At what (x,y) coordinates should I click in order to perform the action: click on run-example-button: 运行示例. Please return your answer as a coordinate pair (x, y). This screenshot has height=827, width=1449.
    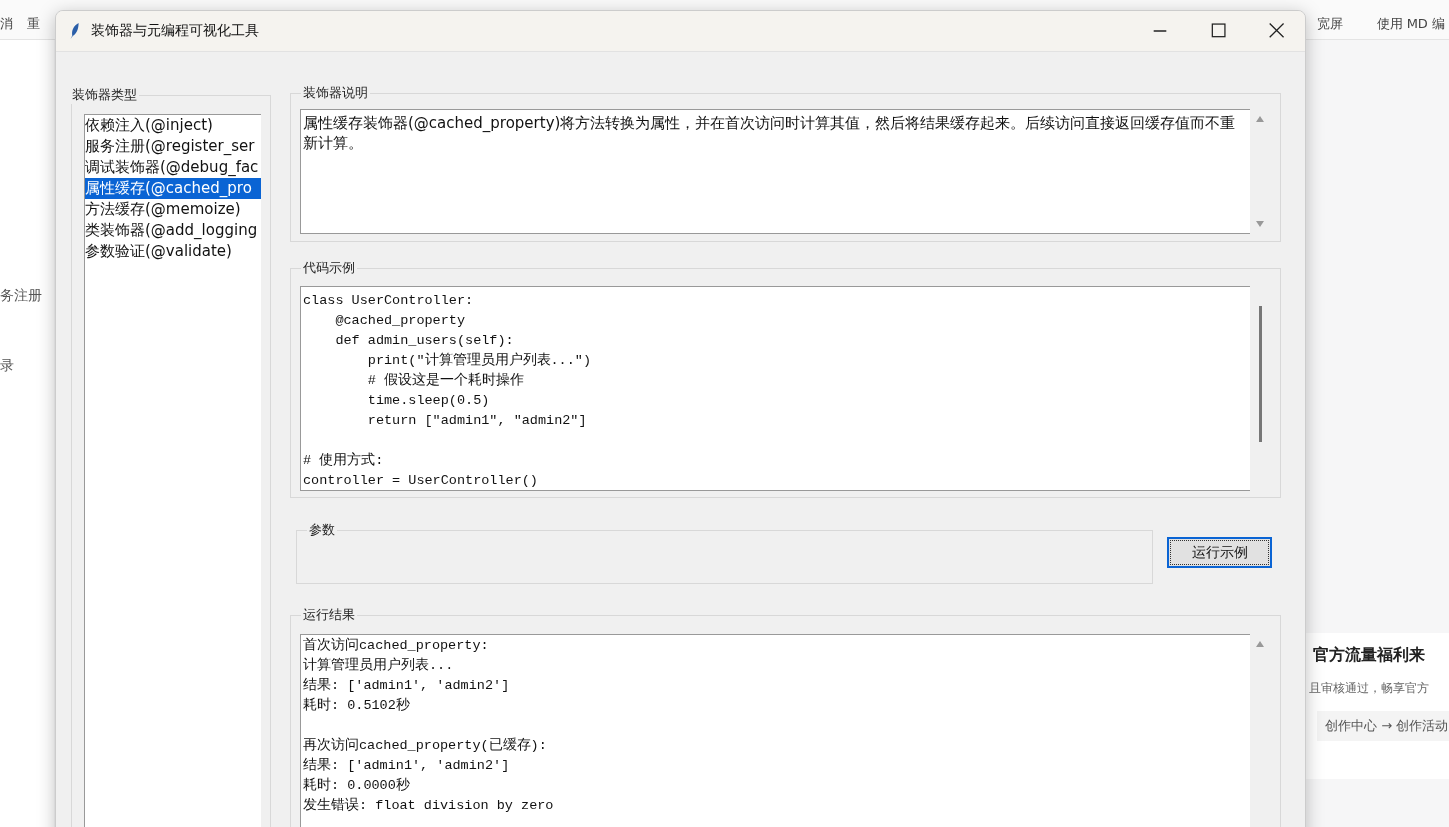
    Looking at the image, I should click on (1219, 552).